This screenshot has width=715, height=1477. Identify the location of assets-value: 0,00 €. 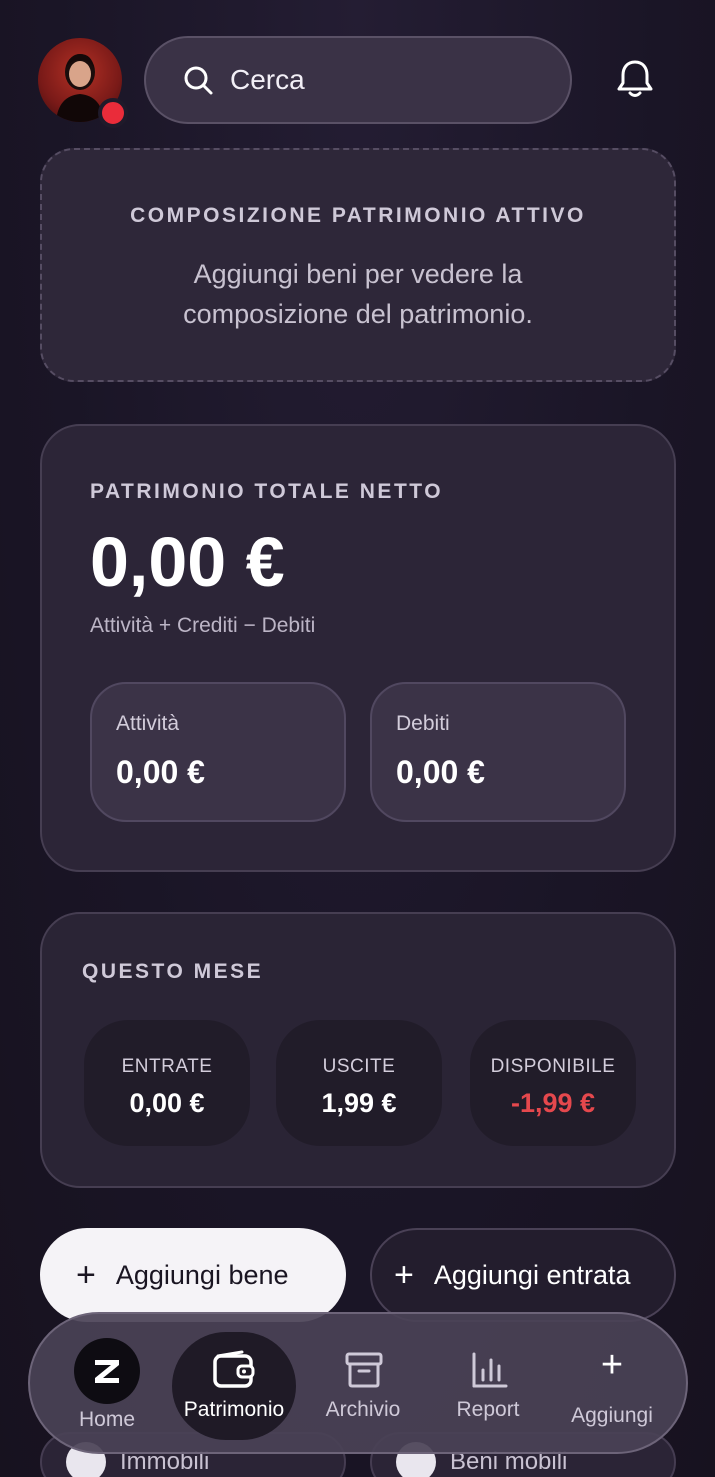
(160, 772).